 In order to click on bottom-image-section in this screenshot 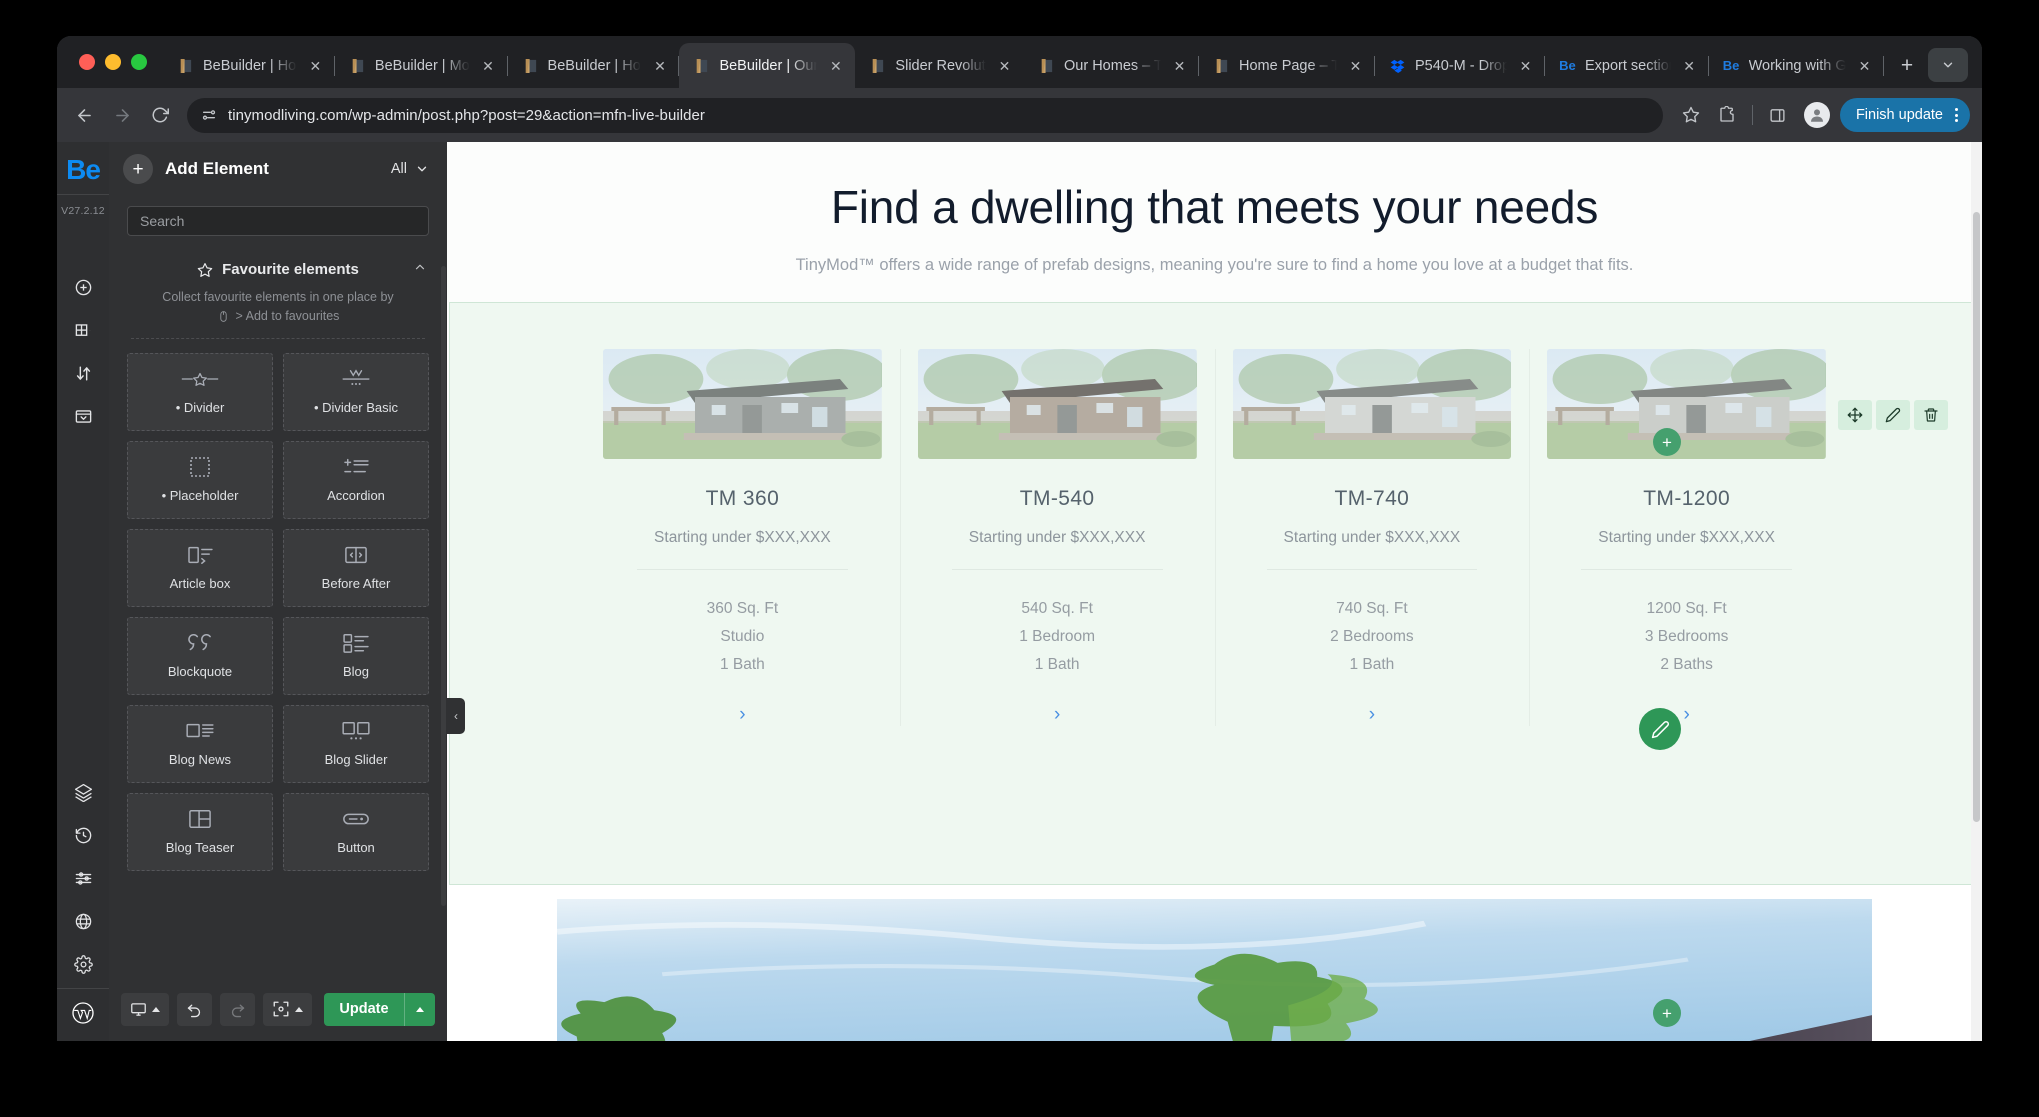, I will do `click(1214, 963)`.